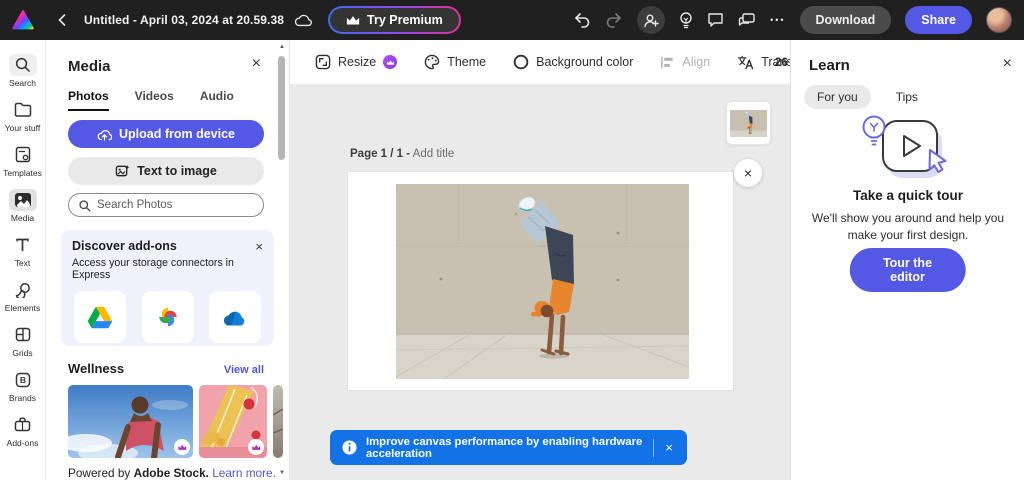 Image resolution: width=1024 pixels, height=480 pixels. I want to click on sidebar-item-grids: Grids, so click(23, 340).